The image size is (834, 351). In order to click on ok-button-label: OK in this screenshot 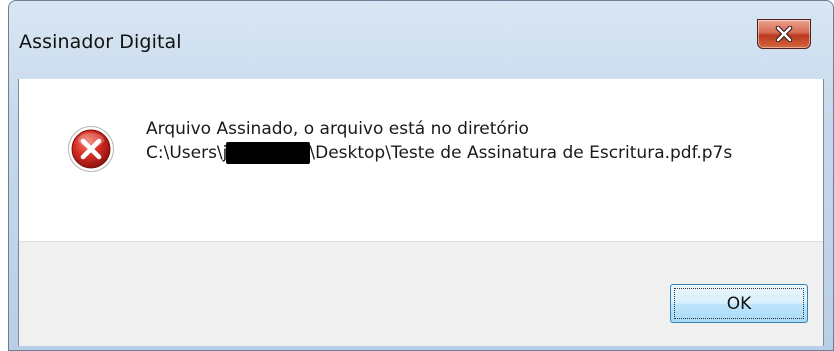, I will do `click(739, 303)`.